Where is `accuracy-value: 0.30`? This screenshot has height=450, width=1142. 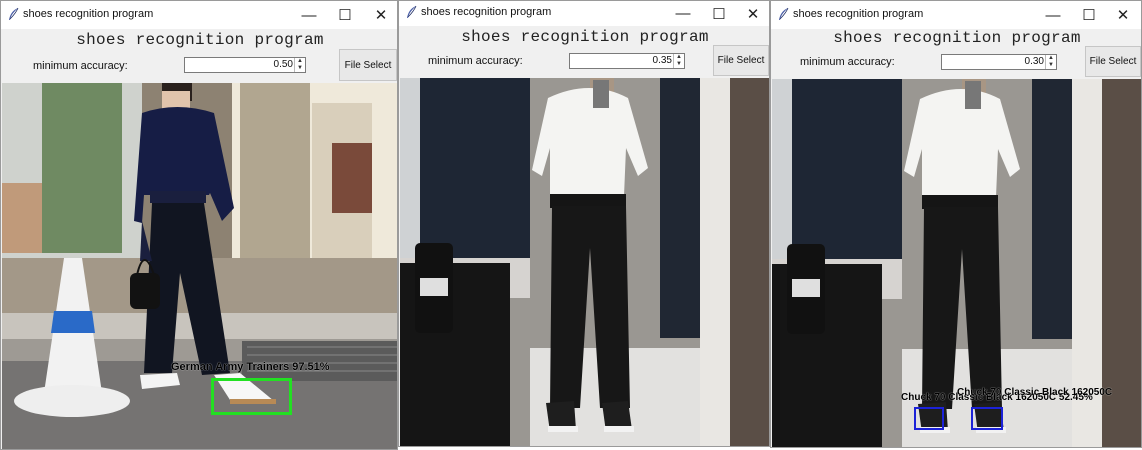 accuracy-value: 0.30 is located at coordinates (1034, 61).